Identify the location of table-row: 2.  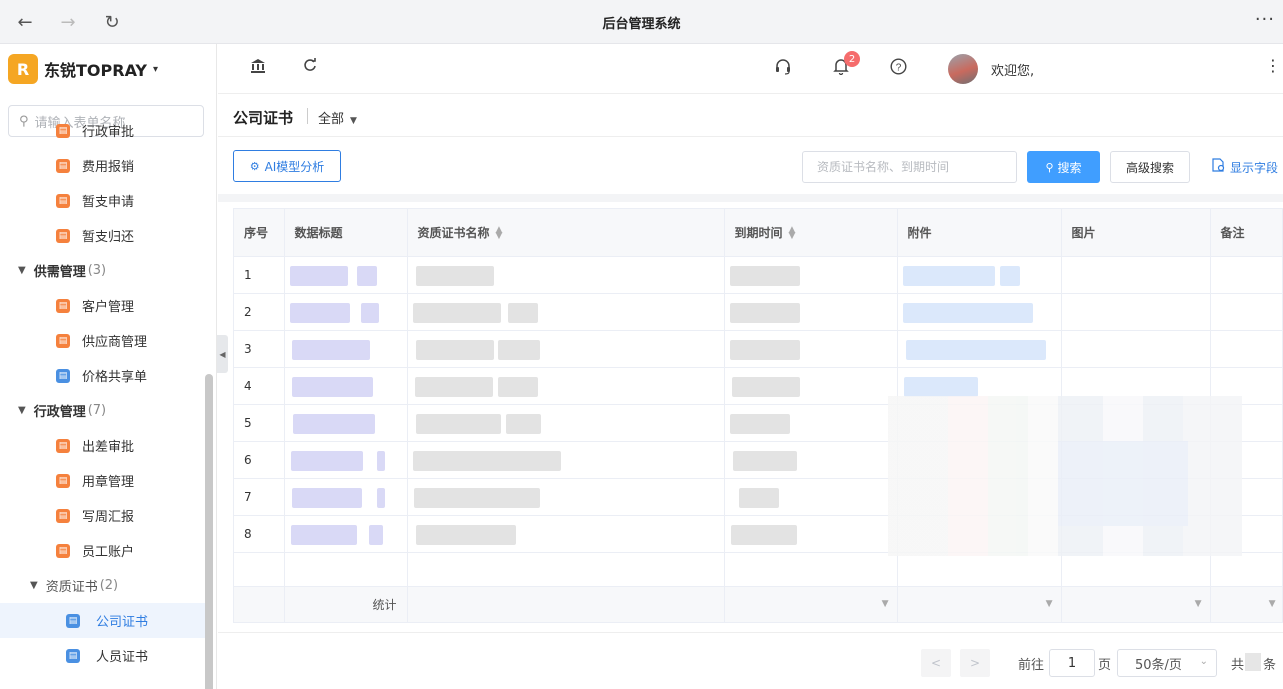
(758, 312).